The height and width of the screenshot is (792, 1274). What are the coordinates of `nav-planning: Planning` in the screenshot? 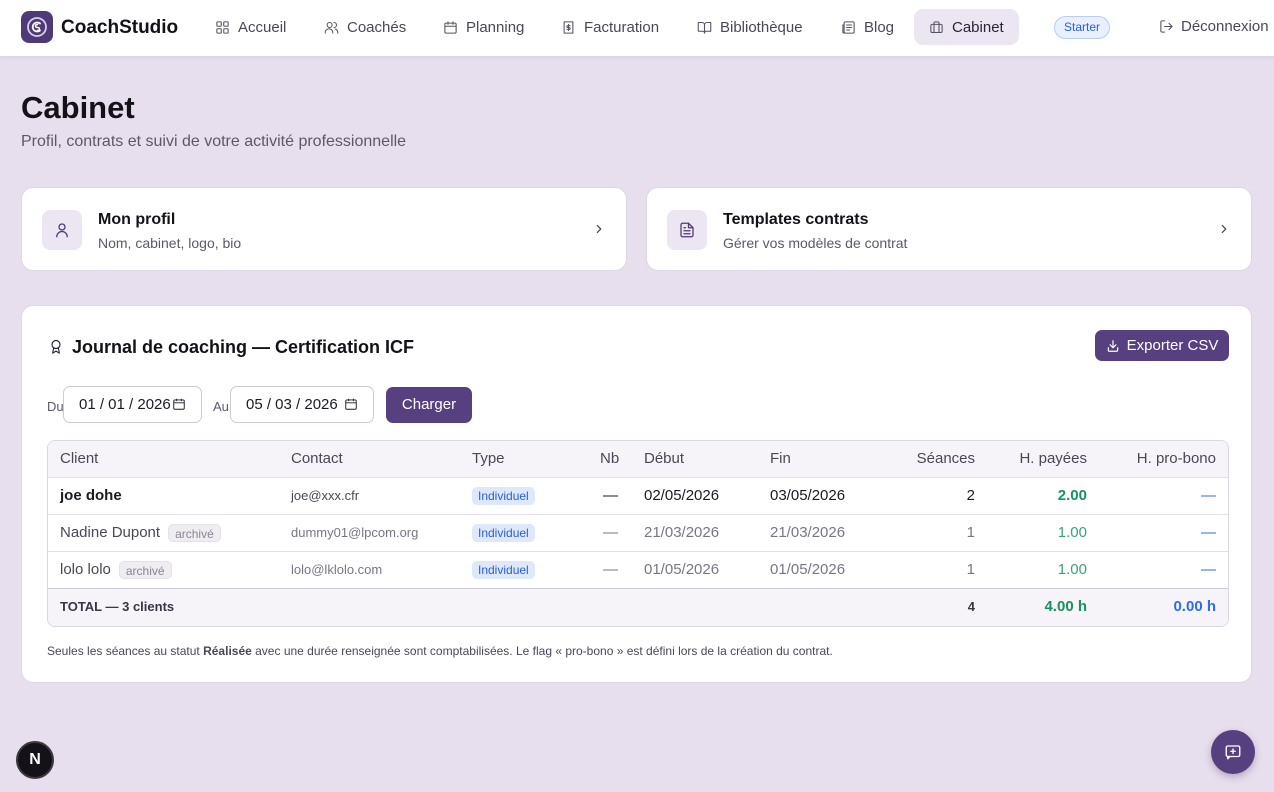 It's located at (483, 27).